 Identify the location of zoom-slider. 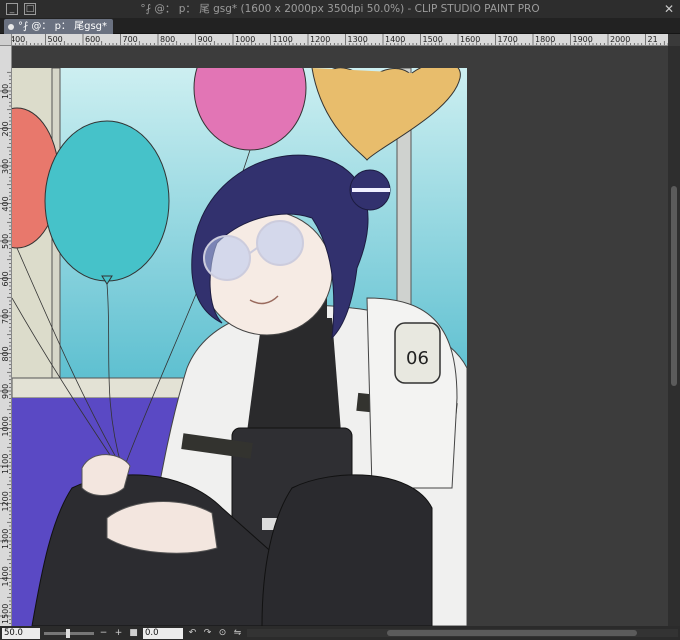
(69, 633).